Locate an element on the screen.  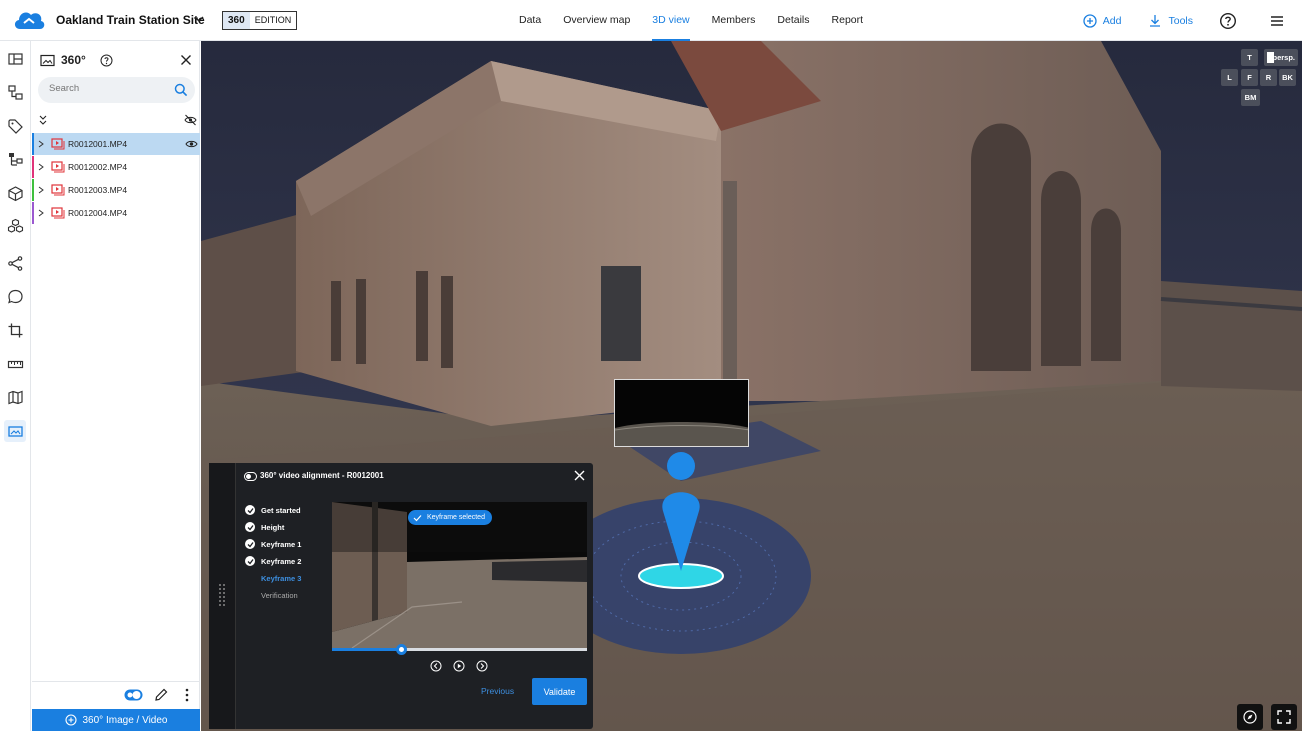
add-button: Add is located at coordinates (1102, 21).